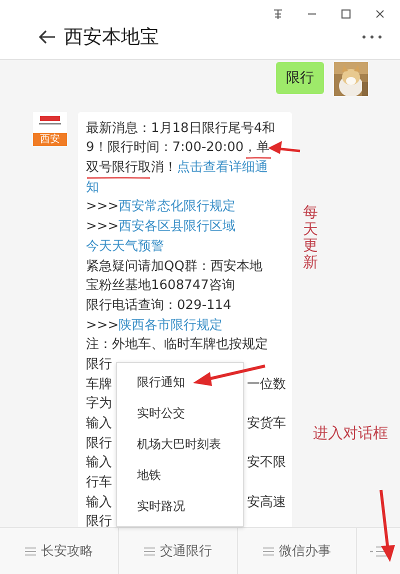  I want to click on annotation-text: 进入对话框, so click(350, 433).